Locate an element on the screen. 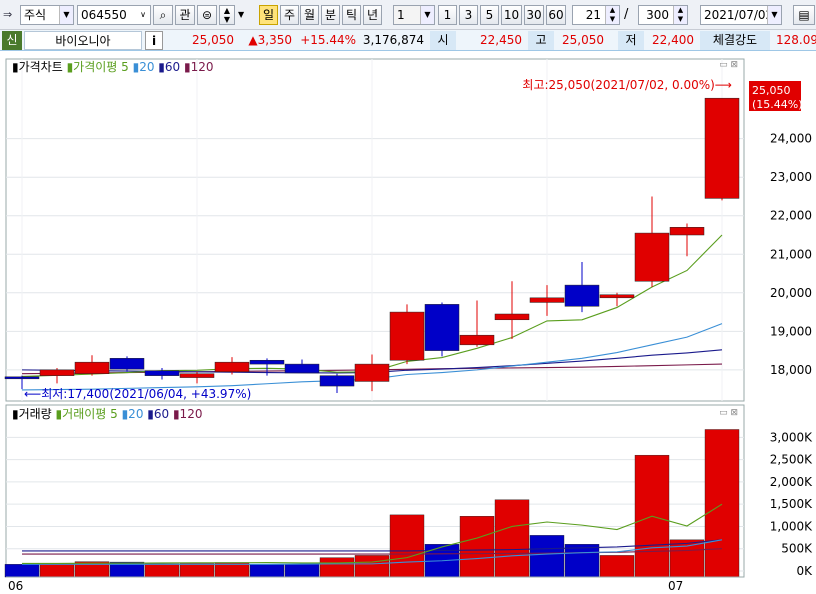 This screenshot has width=816, height=594. price-legend: ▮가격차트 ▮가격이평 5 ▮20 ▮60 ▮120 is located at coordinates (113, 67).